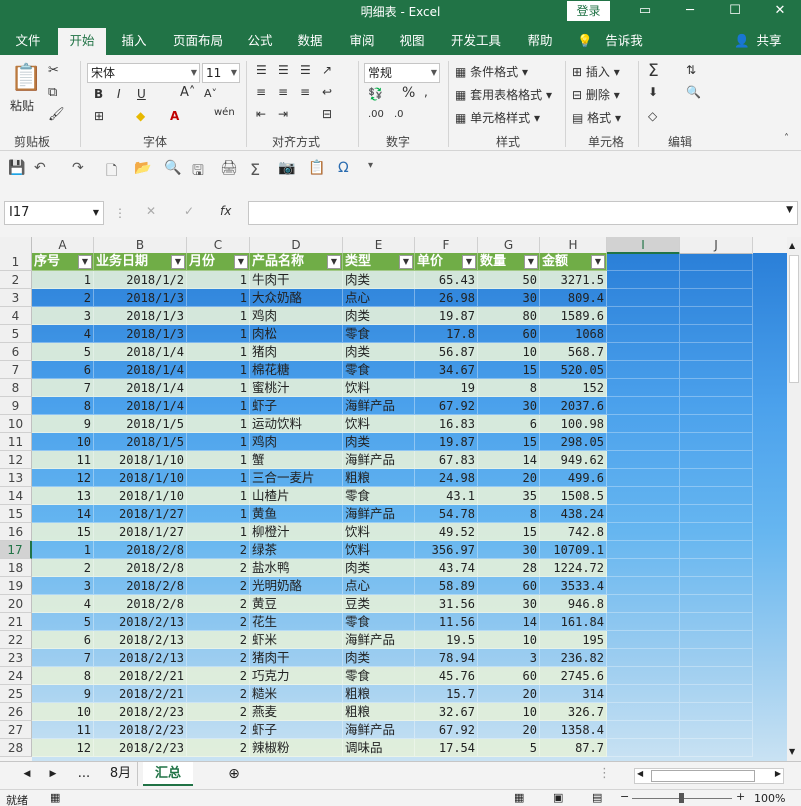  What do you see at coordinates (296, 640) in the screenshot?
I see `table-cell: 虾米` at bounding box center [296, 640].